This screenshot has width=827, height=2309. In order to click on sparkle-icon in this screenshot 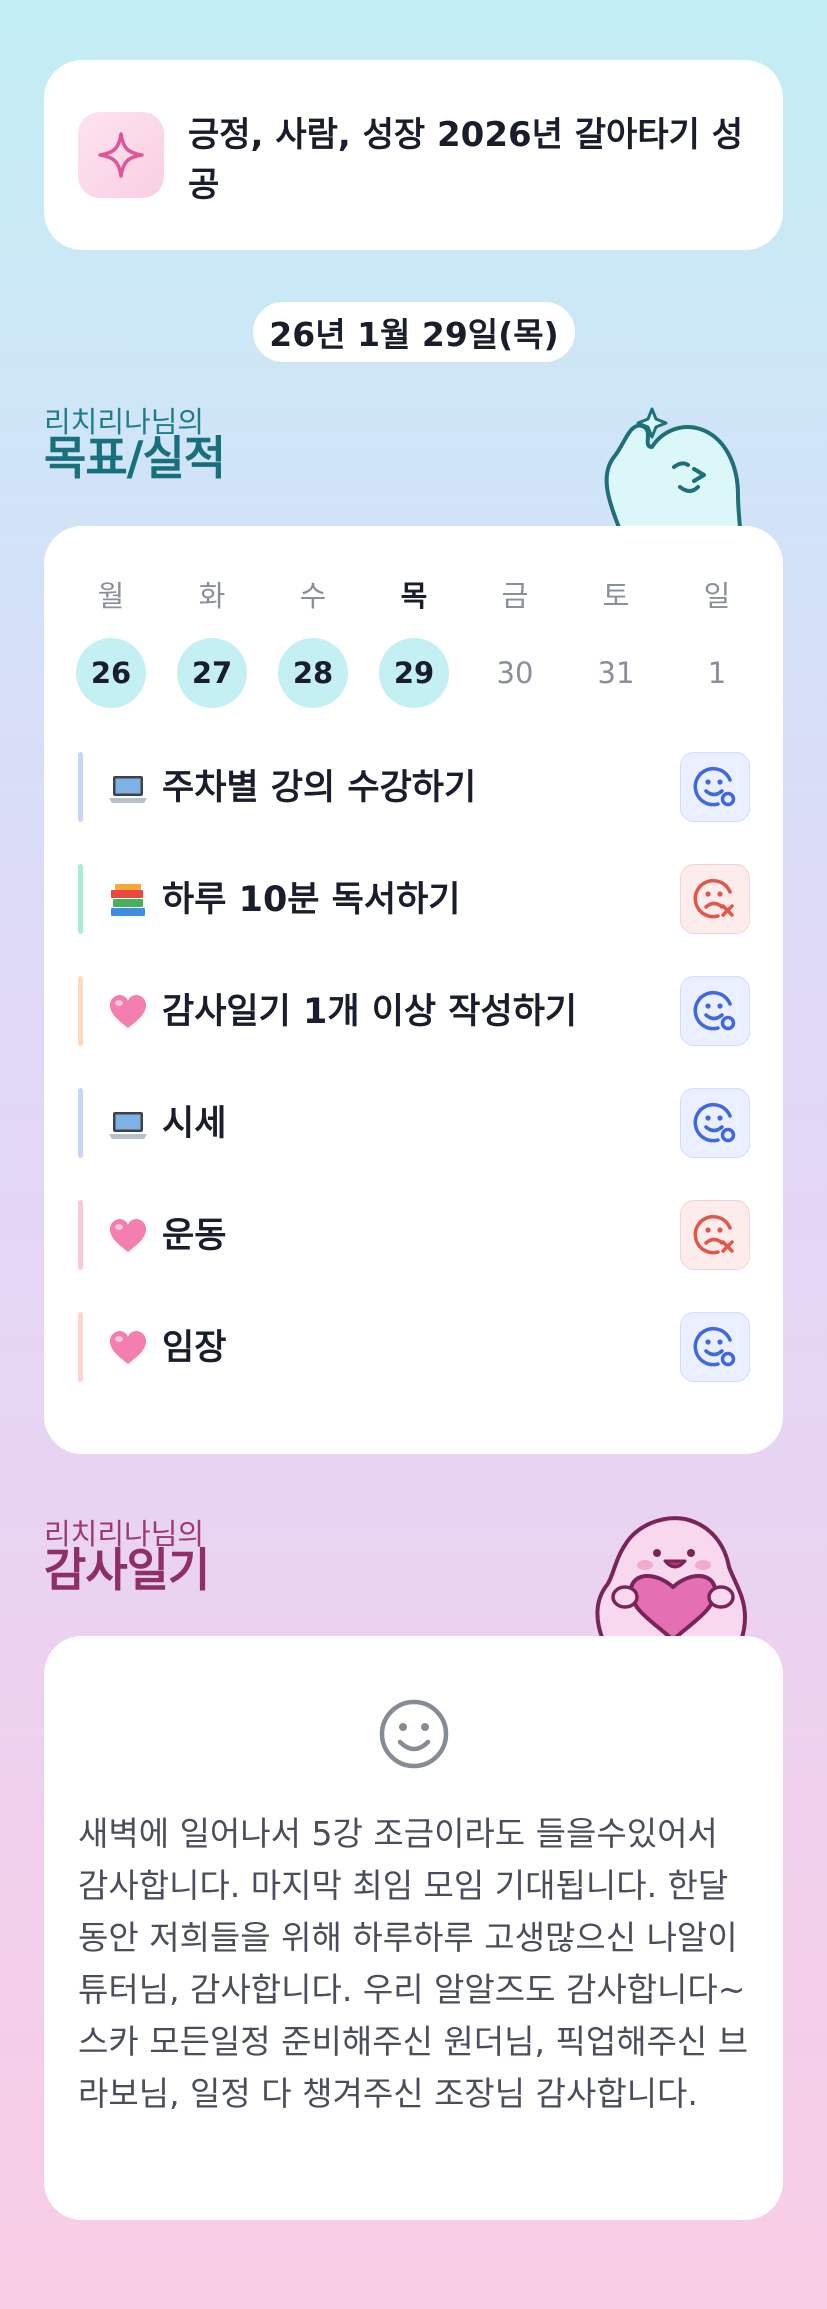, I will do `click(121, 155)`.